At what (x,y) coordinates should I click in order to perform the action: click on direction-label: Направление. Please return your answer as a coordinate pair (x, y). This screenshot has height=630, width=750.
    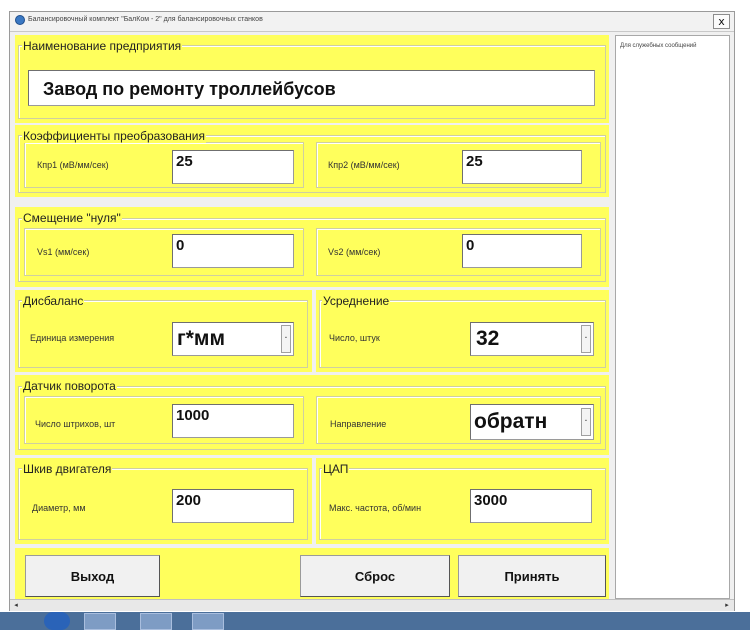
    Looking at the image, I should click on (358, 424).